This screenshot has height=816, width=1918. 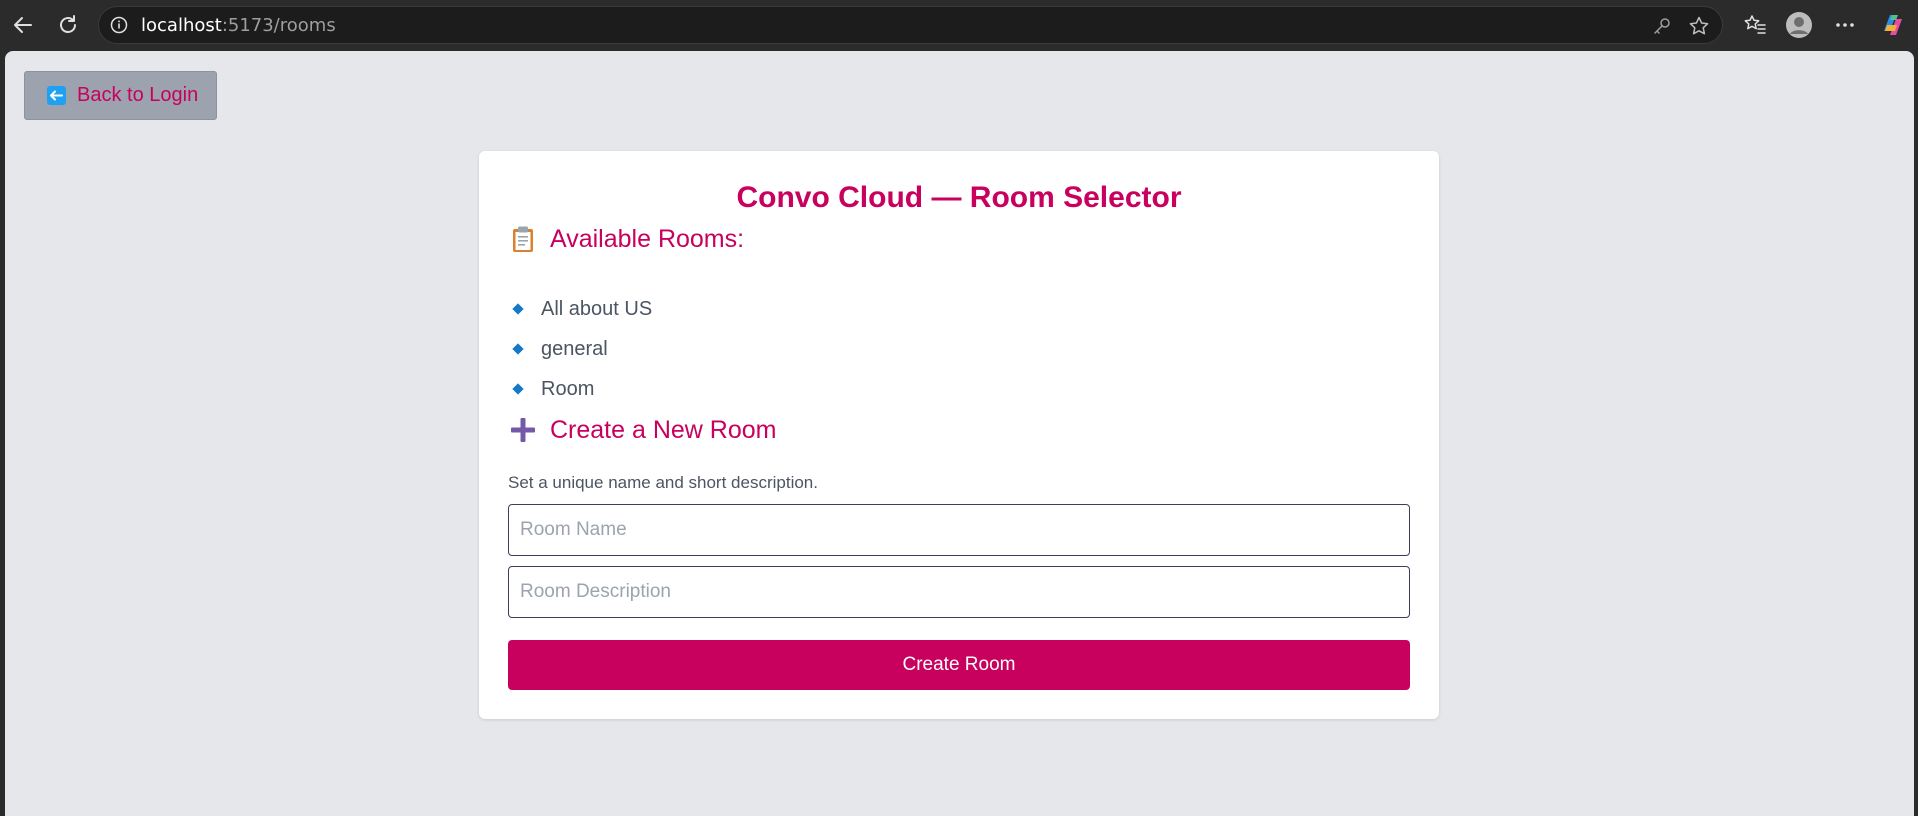 What do you see at coordinates (959, 197) in the screenshot?
I see `page-title: Convo Cloud — Room Selector` at bounding box center [959, 197].